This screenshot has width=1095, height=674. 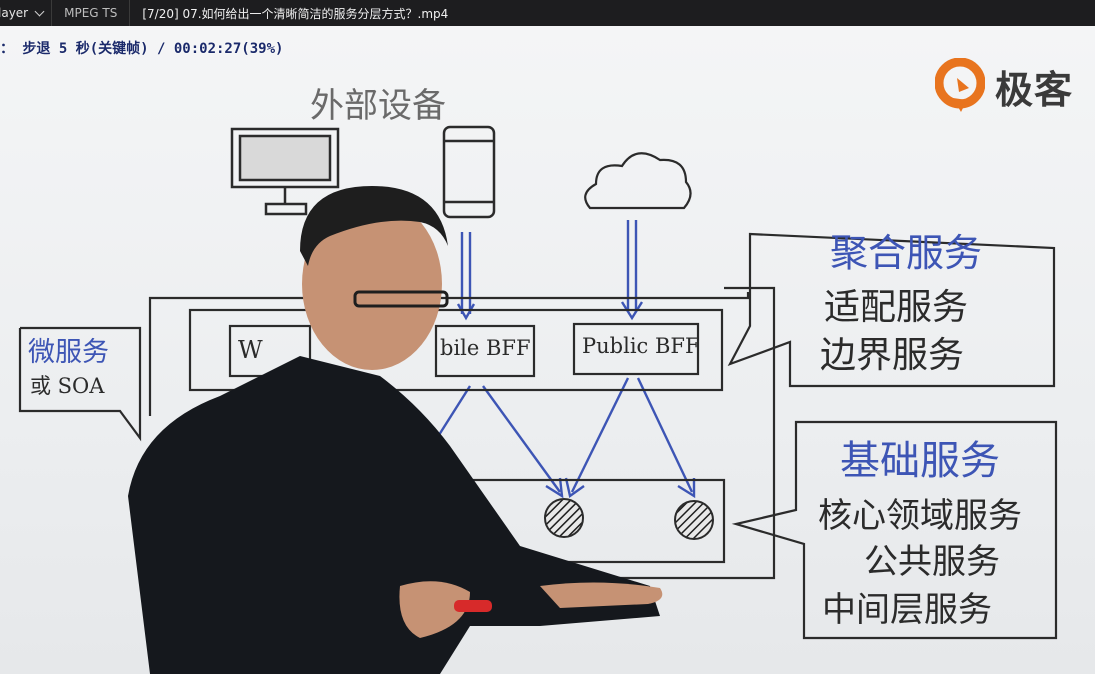 What do you see at coordinates (1034, 89) in the screenshot?
I see `logo-text: 极客` at bounding box center [1034, 89].